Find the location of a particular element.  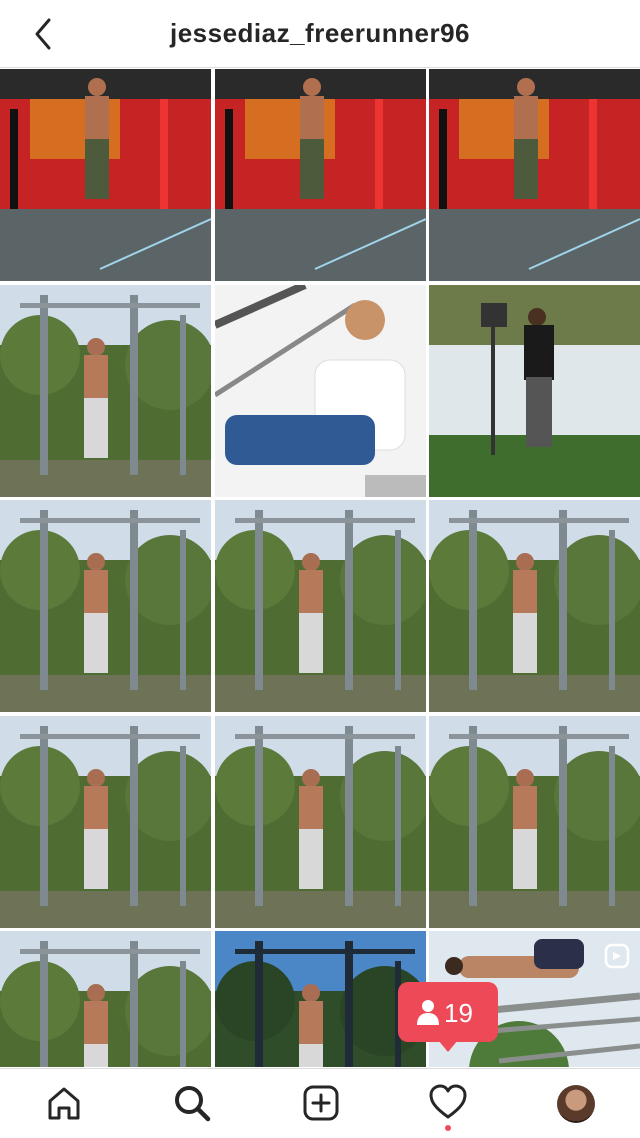

notification-count: 19 is located at coordinates (458, 1013).